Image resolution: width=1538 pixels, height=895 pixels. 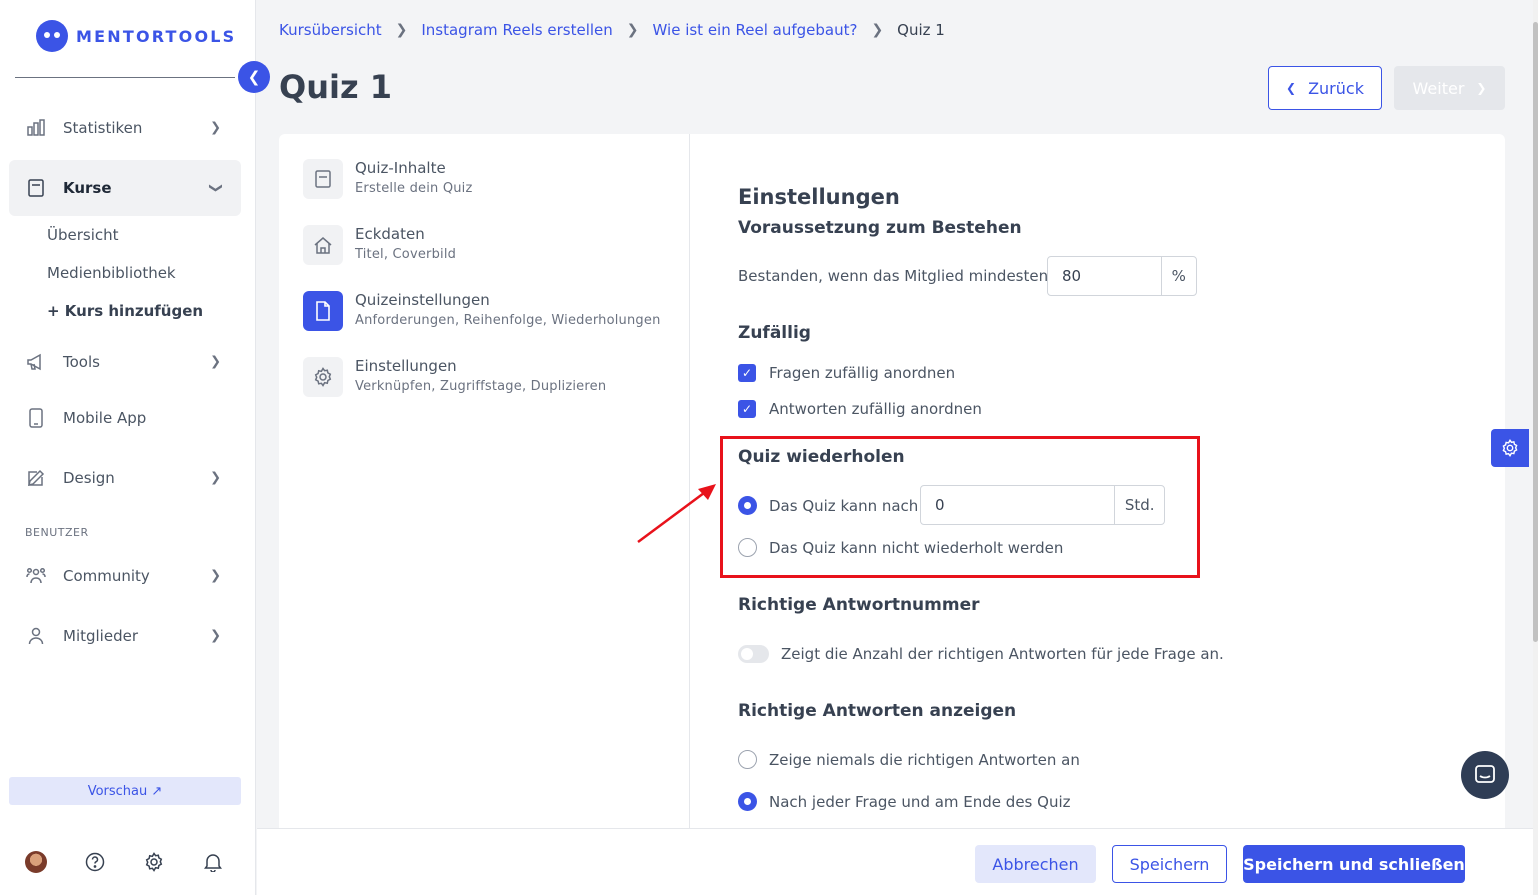 I want to click on annotation-arrow-icon, so click(x=676, y=514).